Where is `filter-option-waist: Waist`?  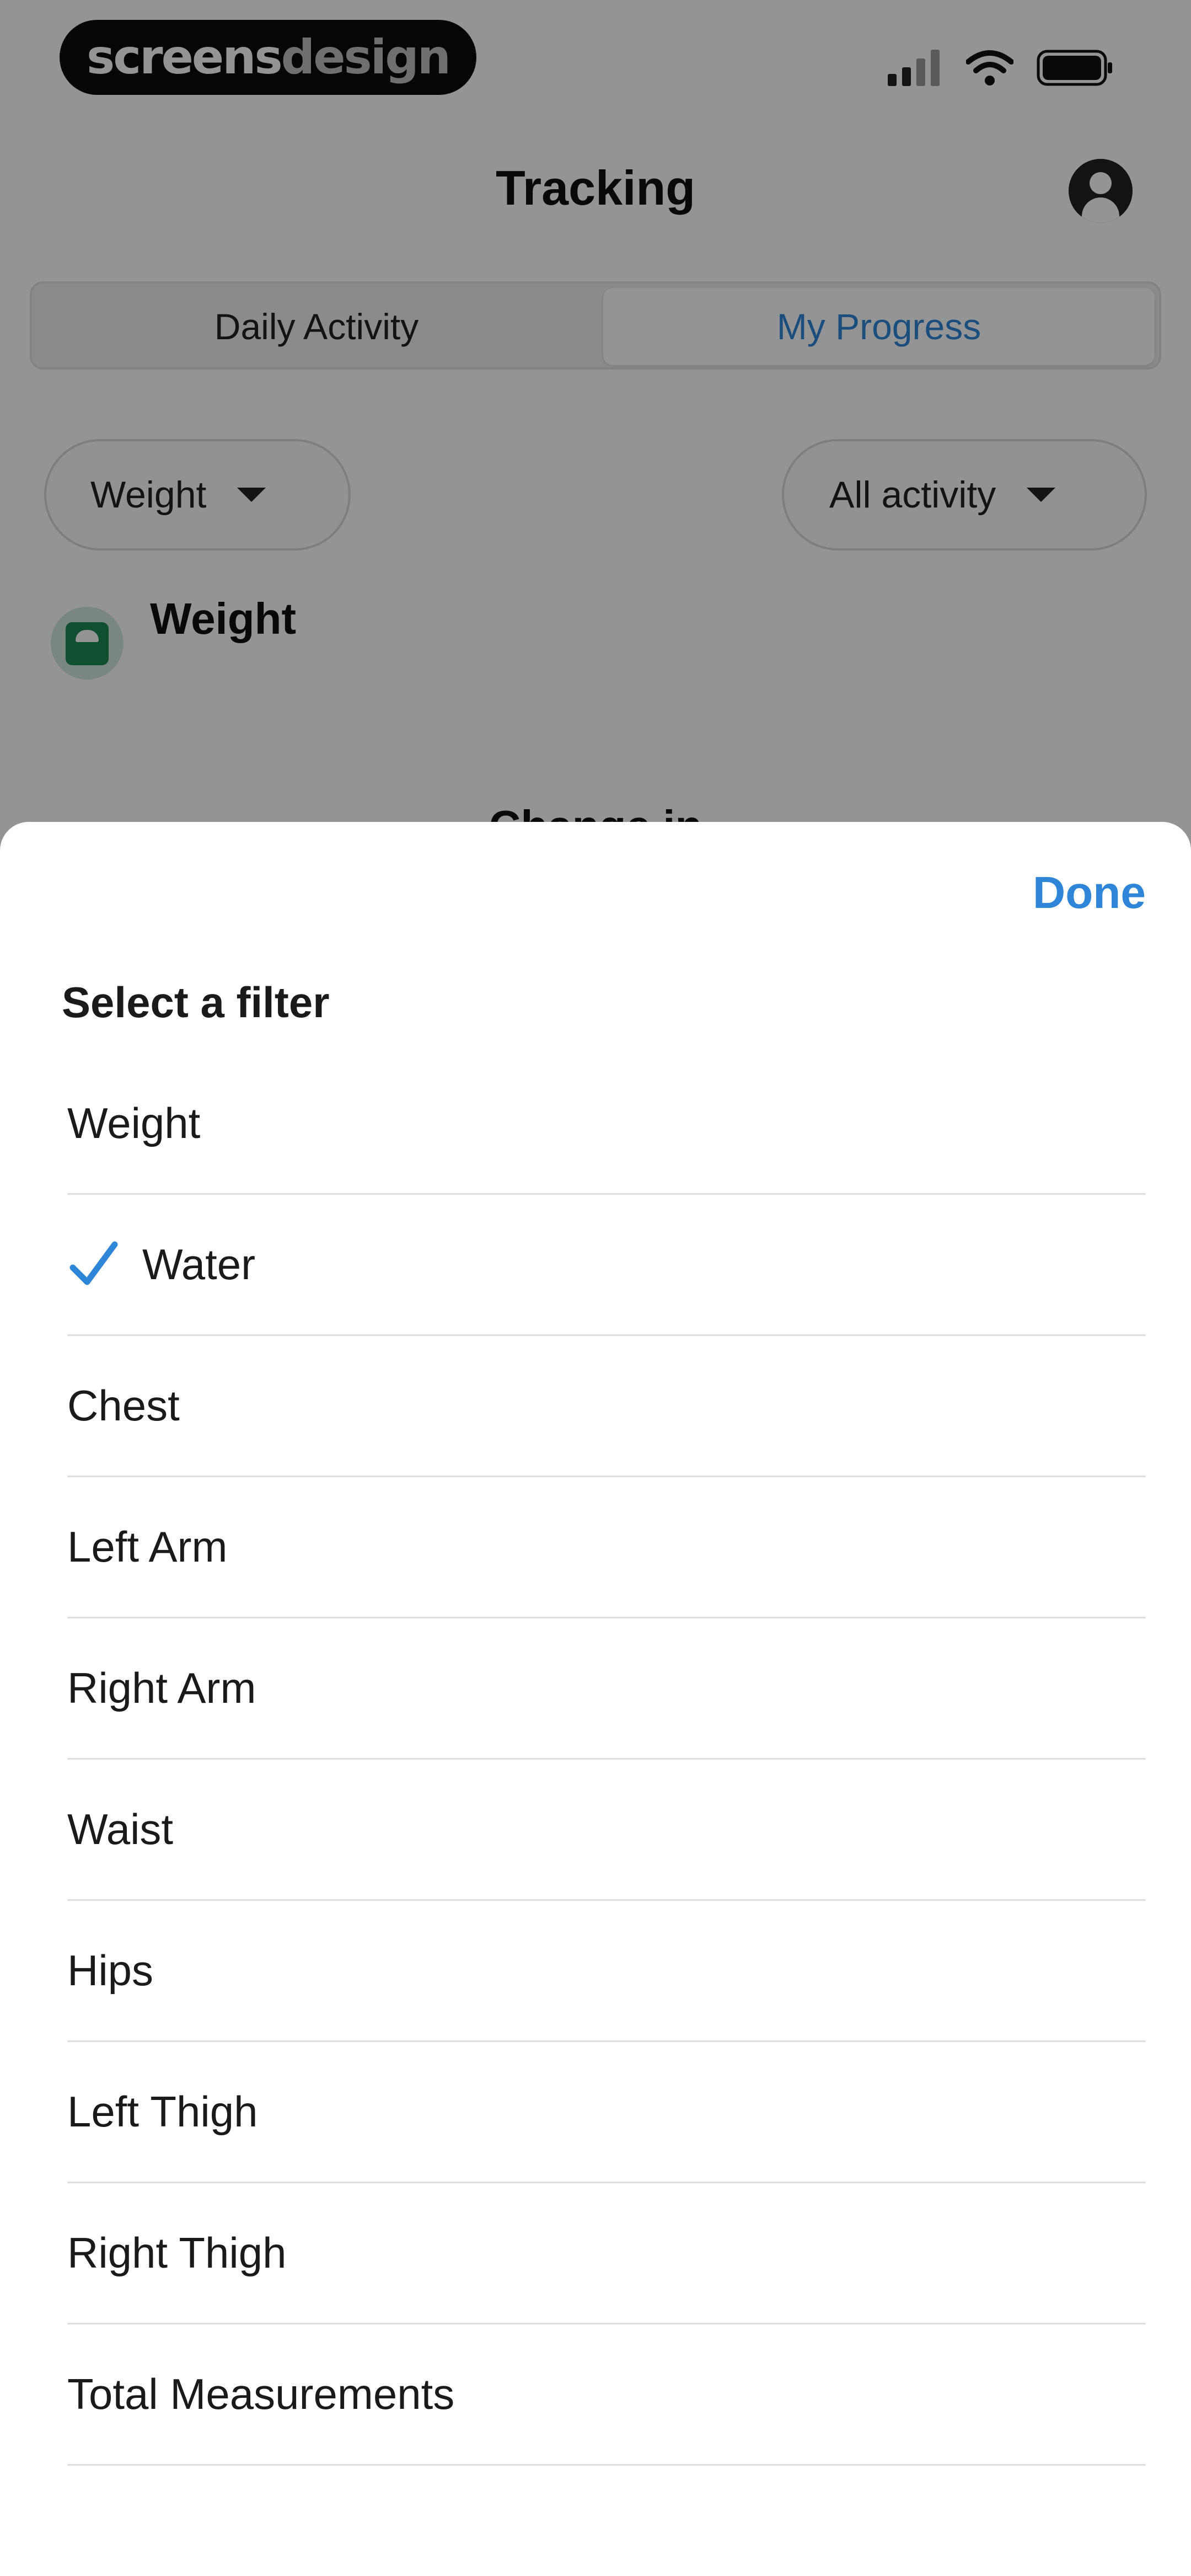
filter-option-waist: Waist is located at coordinates (606, 1830).